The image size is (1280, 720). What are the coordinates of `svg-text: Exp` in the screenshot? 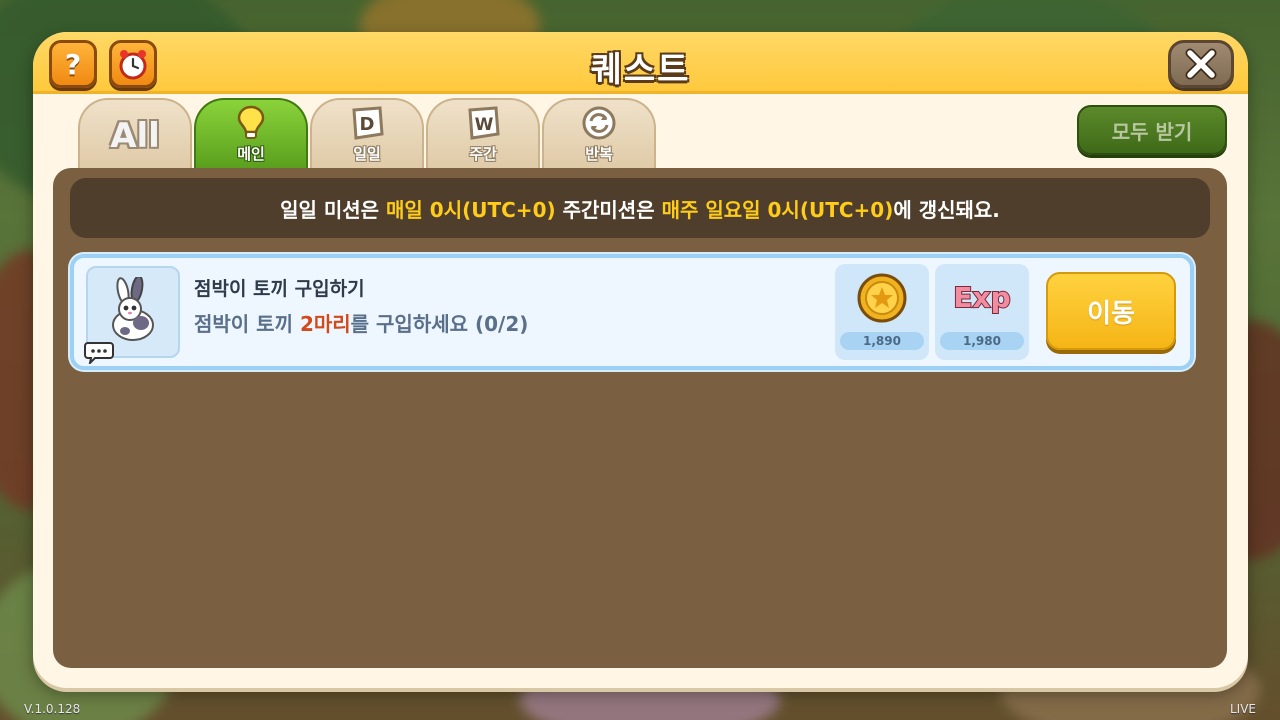 It's located at (981, 297).